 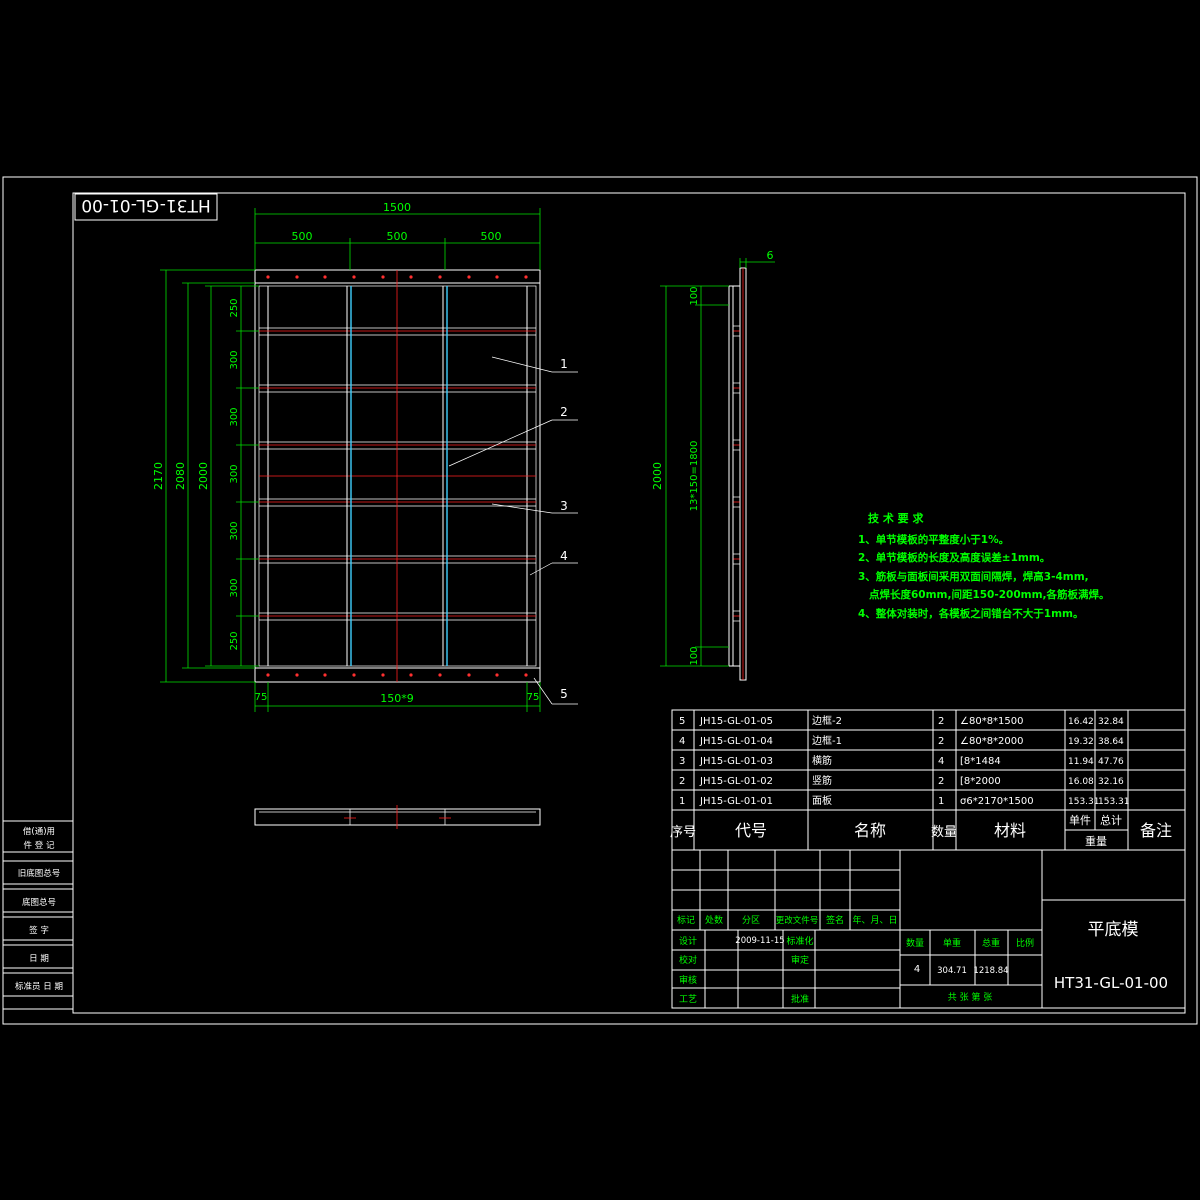 I want to click on bom-unit: 16.42, so click(x=1081, y=722).